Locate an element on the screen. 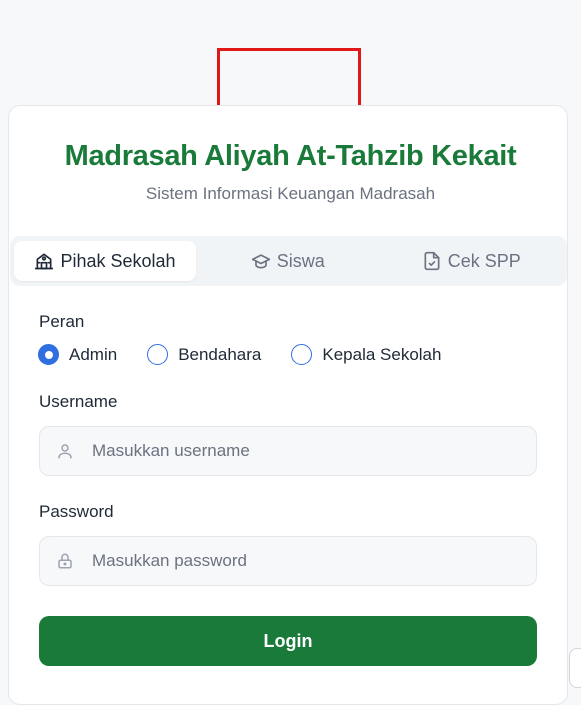 The height and width of the screenshot is (705, 581). password-input is located at coordinates (302, 561).